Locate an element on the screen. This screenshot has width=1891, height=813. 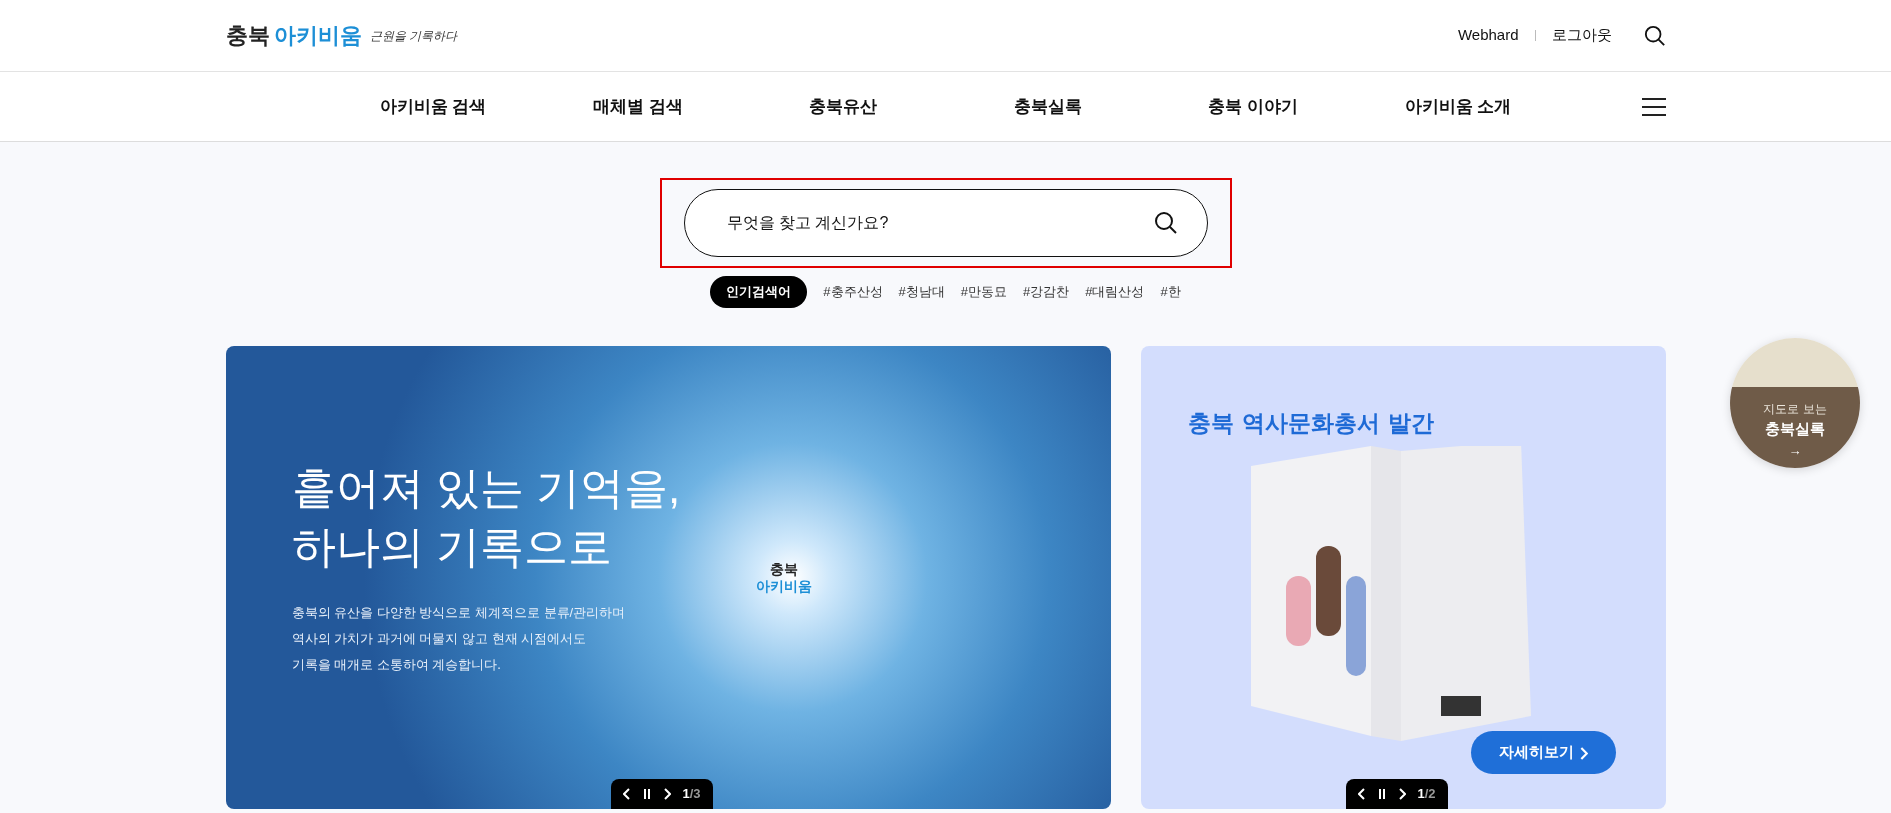
banner-headline: 흩어져 있는 기억을, is located at coordinates (486, 487).